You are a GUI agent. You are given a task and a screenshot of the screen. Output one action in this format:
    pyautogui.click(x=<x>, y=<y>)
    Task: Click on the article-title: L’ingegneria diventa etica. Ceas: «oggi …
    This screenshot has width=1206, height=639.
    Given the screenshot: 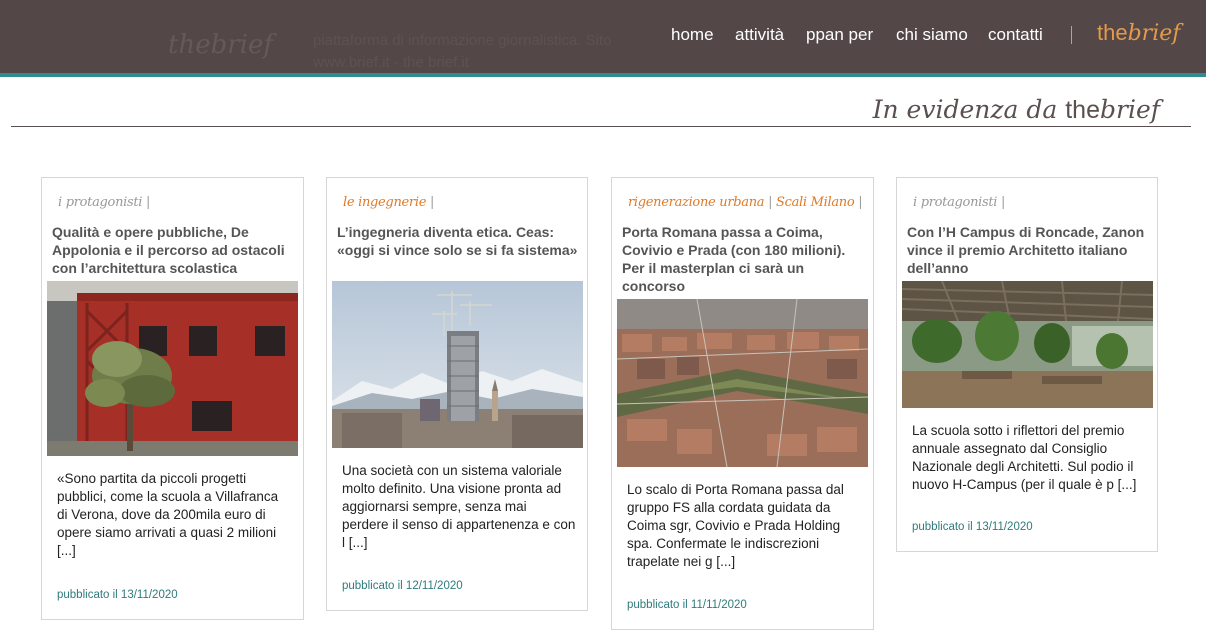 What is the action you would take?
    pyautogui.click(x=461, y=241)
    